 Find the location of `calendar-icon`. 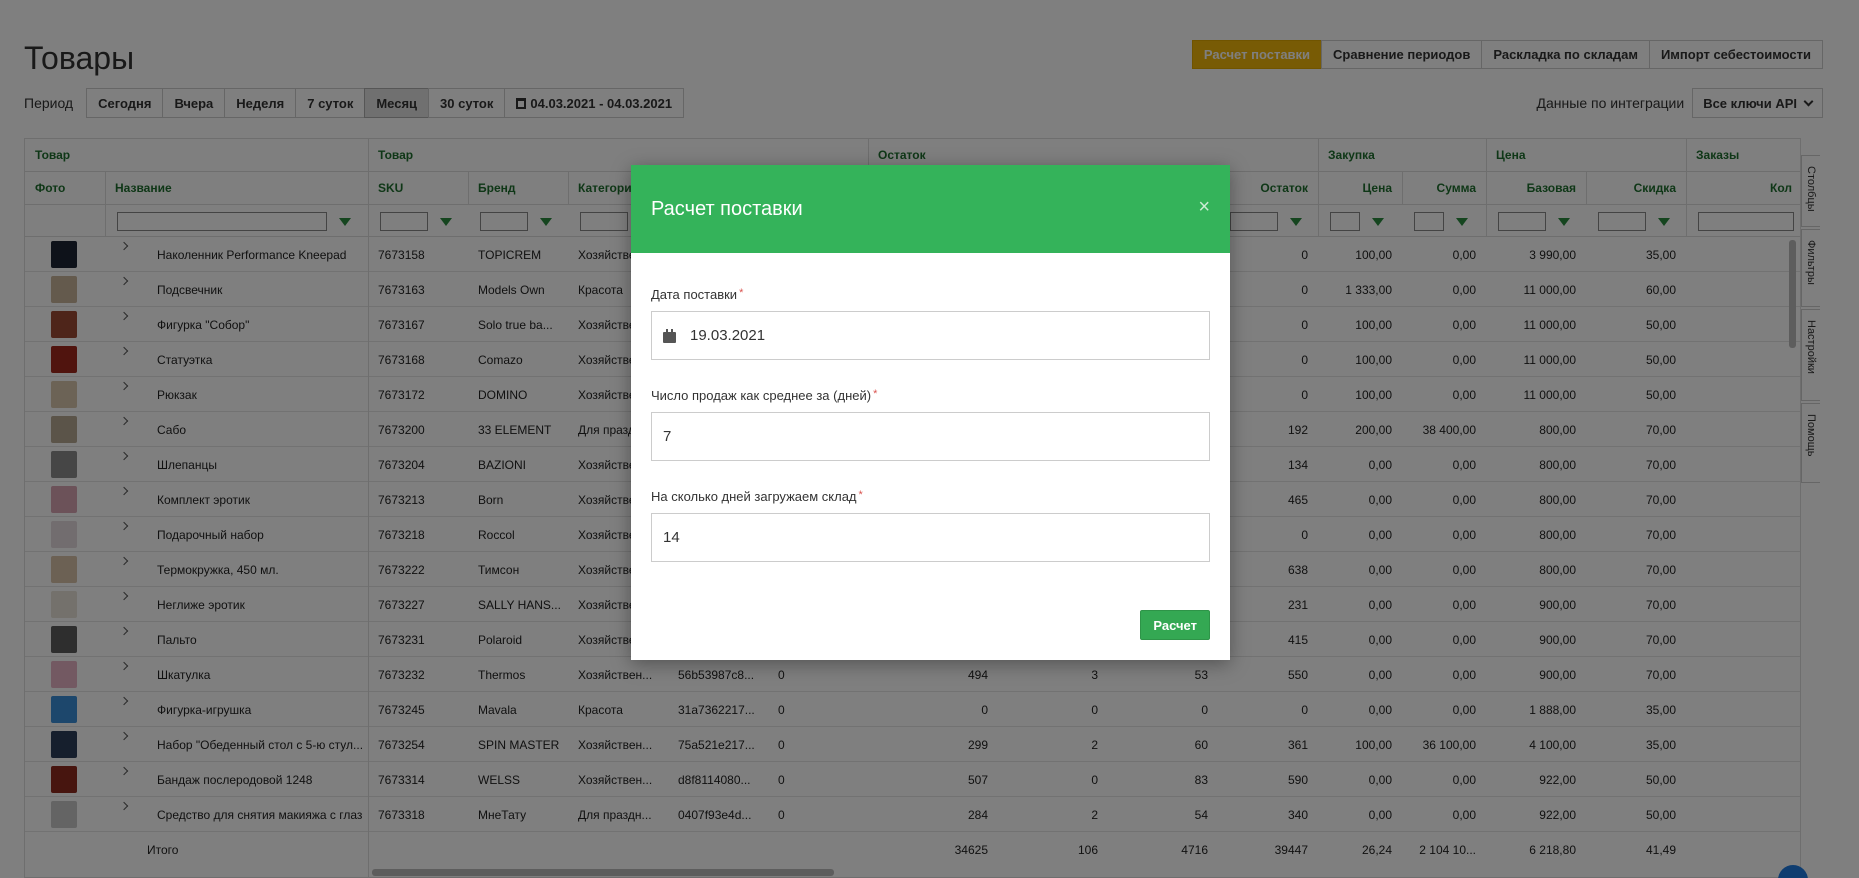

calendar-icon is located at coordinates (669, 335).